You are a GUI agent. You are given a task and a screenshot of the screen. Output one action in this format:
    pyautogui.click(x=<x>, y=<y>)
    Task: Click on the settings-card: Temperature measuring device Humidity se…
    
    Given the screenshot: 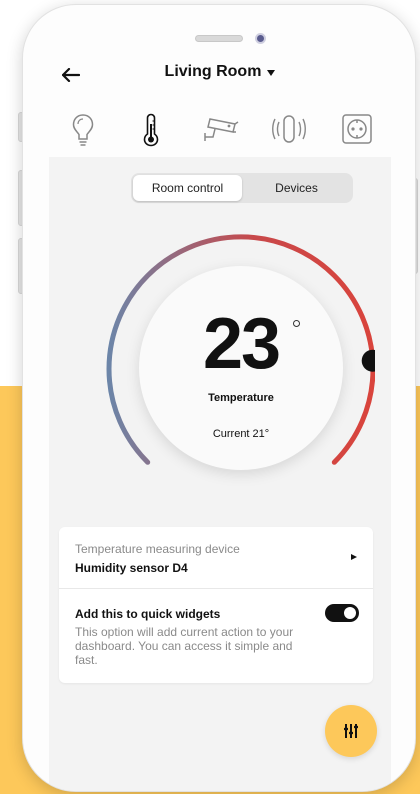 What is the action you would take?
    pyautogui.click(x=216, y=605)
    